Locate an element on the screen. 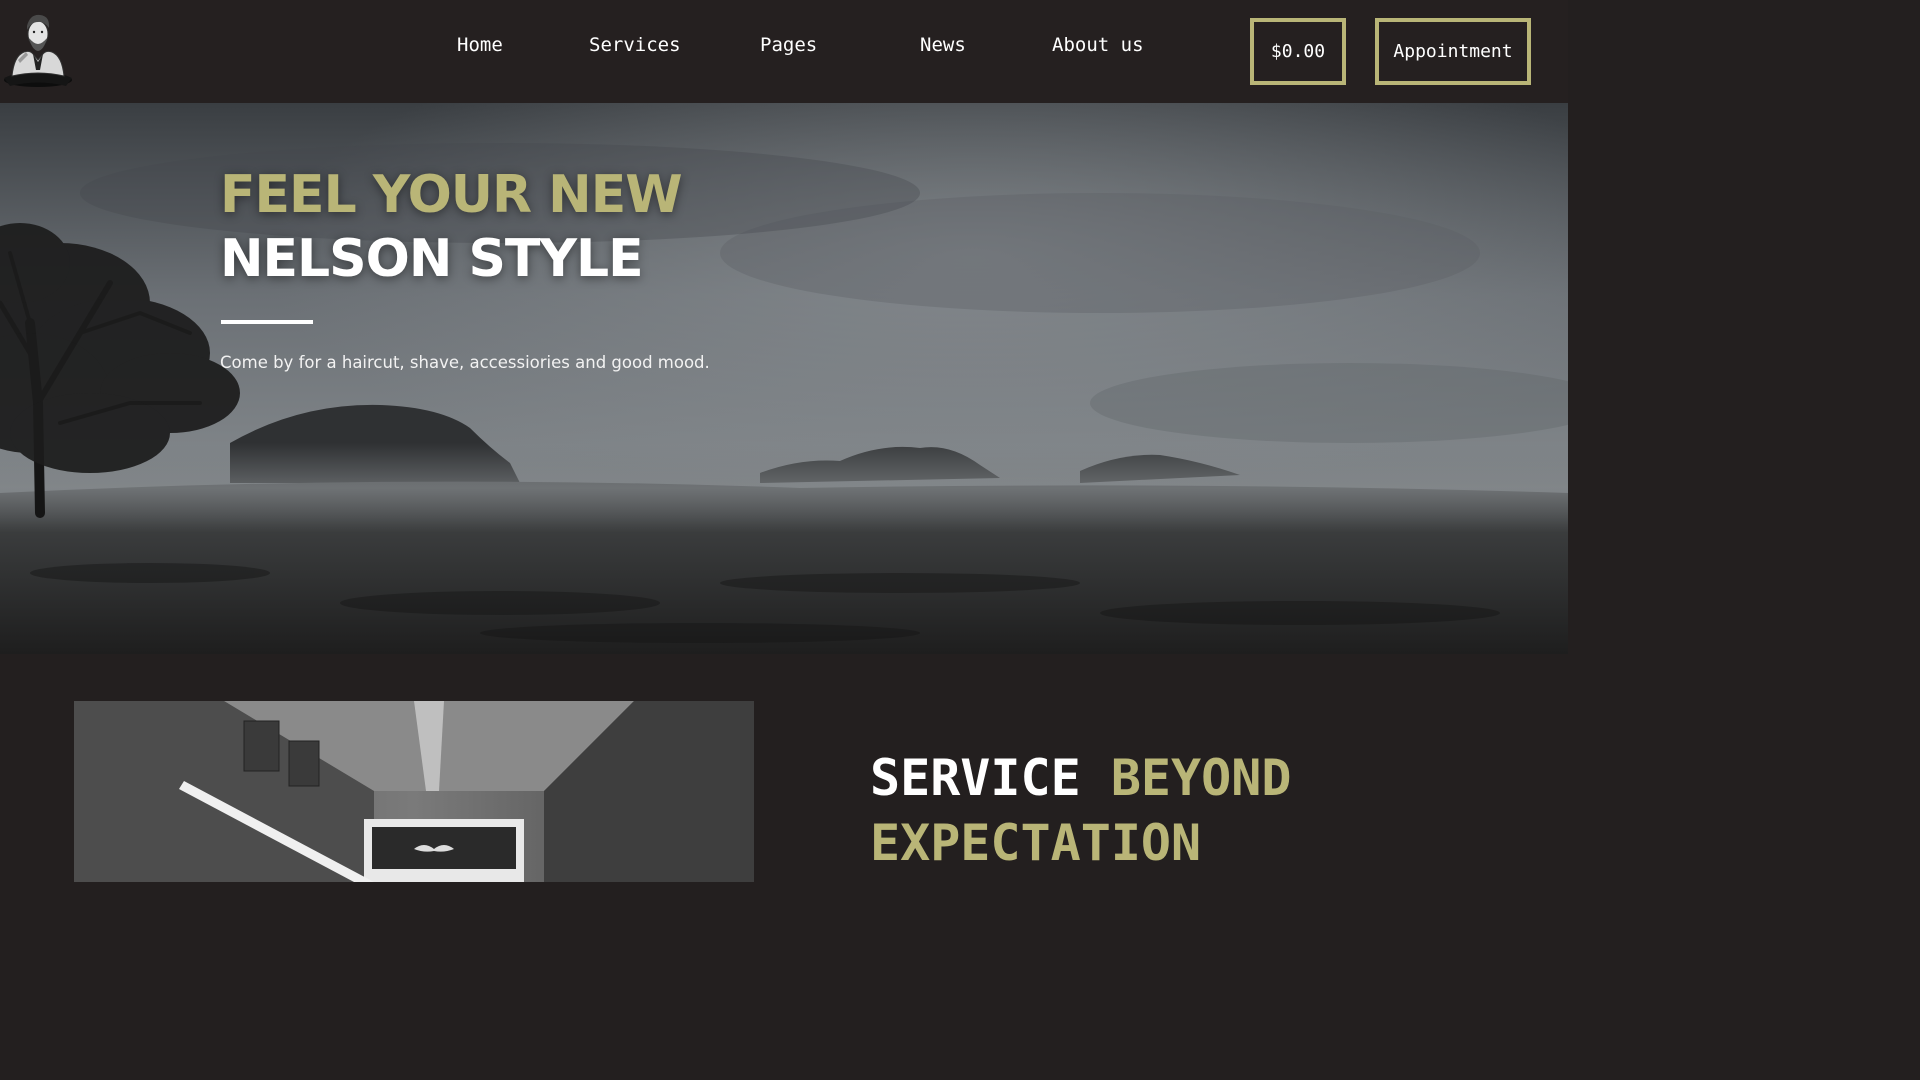 The image size is (1920, 1080). nav-services: Services is located at coordinates (635, 45).